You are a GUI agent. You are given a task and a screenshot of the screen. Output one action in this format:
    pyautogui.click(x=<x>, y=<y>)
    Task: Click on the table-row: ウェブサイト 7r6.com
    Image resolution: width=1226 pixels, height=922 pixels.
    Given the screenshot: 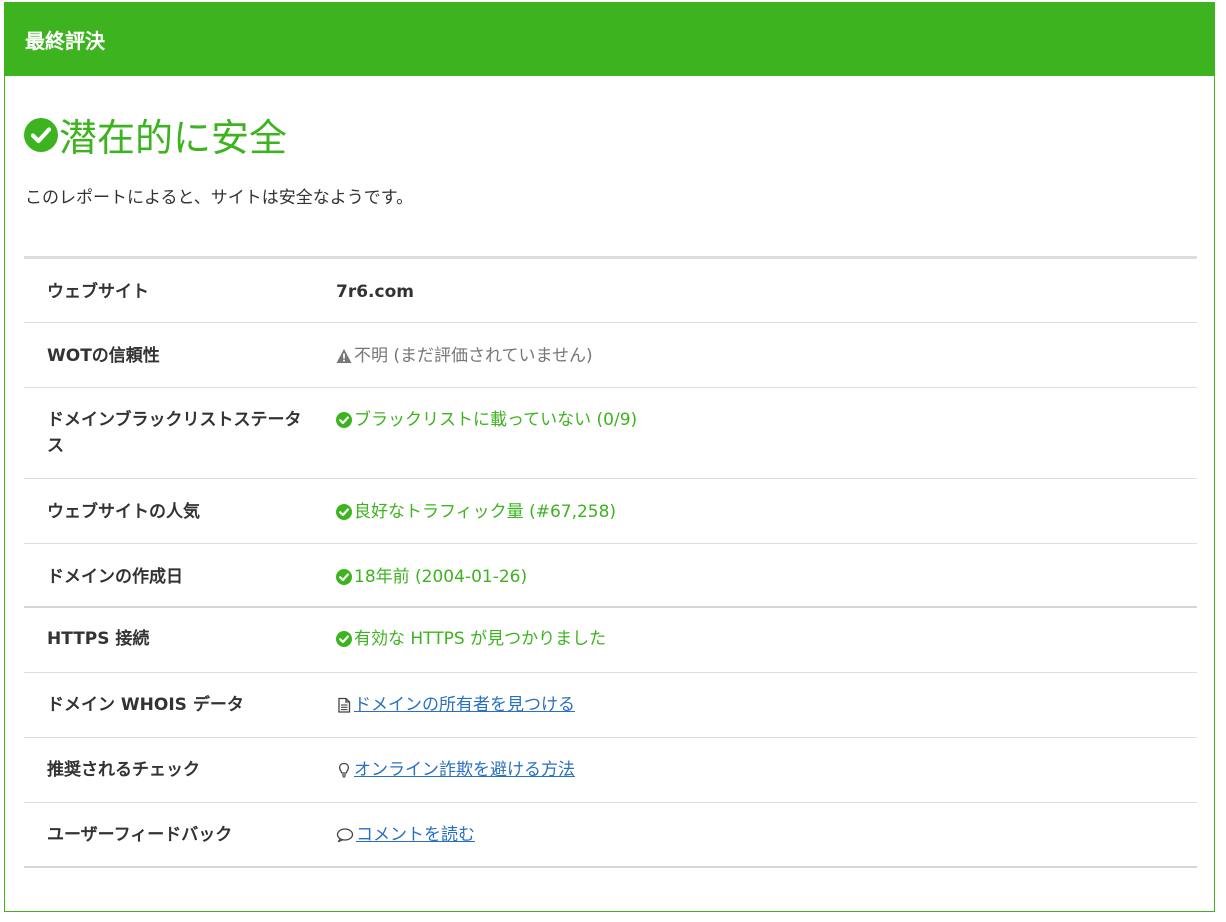 What is the action you would take?
    pyautogui.click(x=610, y=291)
    